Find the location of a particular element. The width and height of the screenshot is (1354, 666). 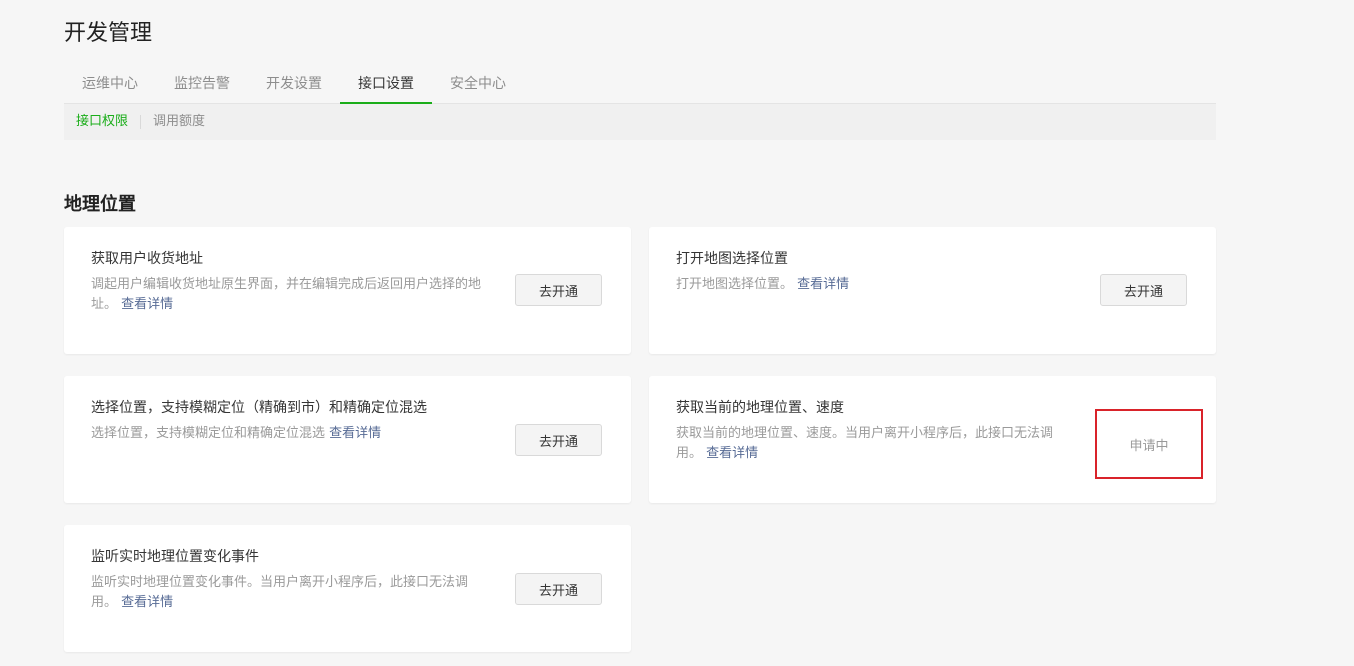

subnav-call-quota: 调用额度 is located at coordinates (179, 122).